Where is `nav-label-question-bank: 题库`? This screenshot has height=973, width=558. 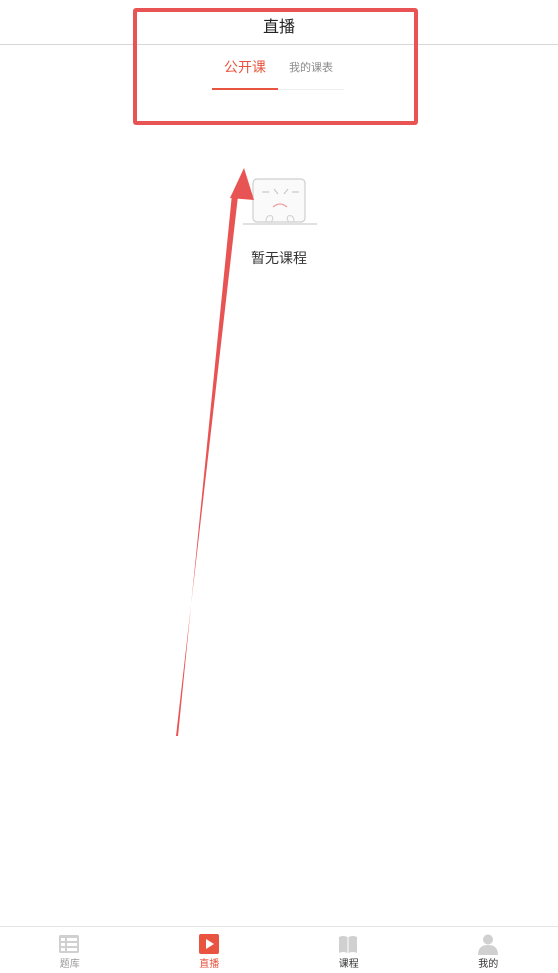
nav-label-question-bank: 题库 is located at coordinates (69, 964).